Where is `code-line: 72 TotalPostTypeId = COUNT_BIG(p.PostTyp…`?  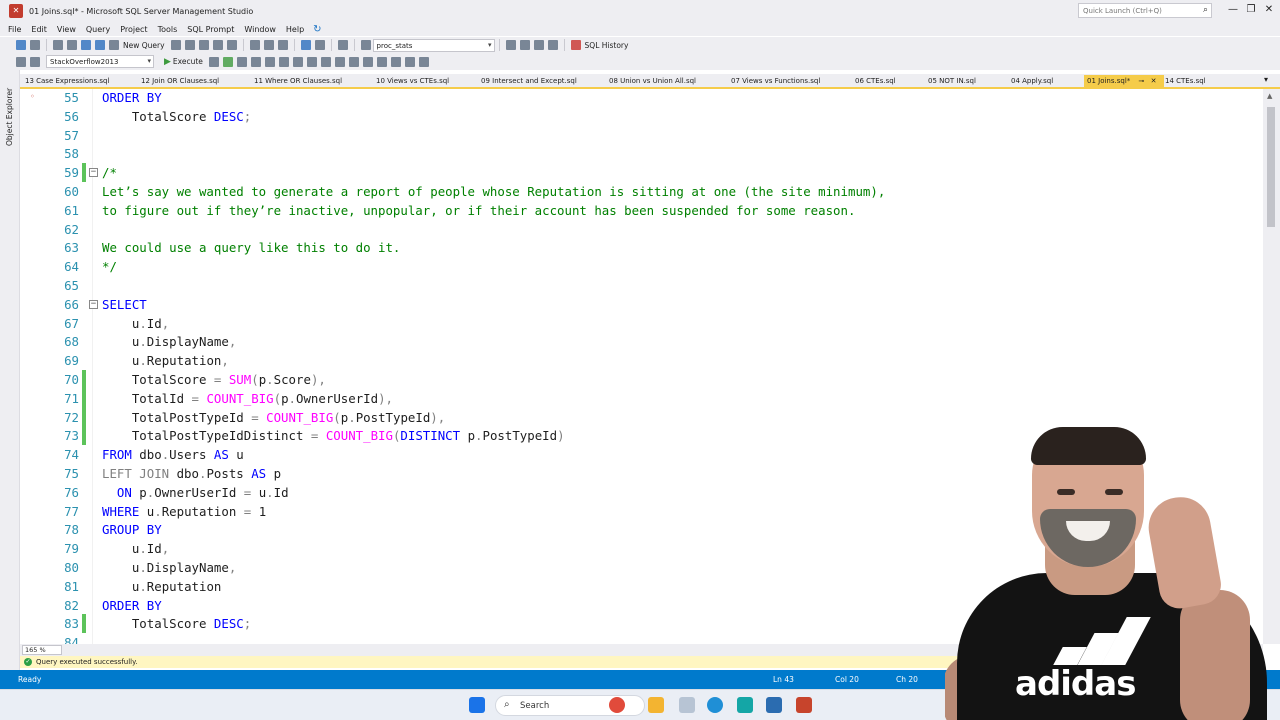
code-line: 72 TotalPostTypeId = COUNT_BIG(p.PostTyp… is located at coordinates (640, 417).